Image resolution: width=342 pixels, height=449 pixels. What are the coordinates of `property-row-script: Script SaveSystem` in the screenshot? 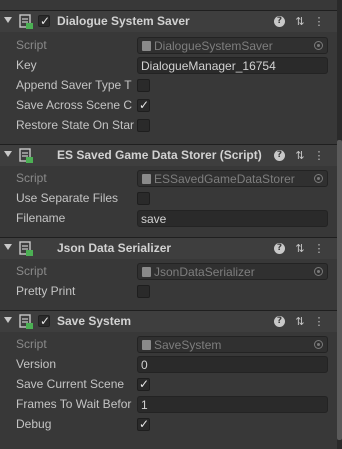 It's located at (168, 344).